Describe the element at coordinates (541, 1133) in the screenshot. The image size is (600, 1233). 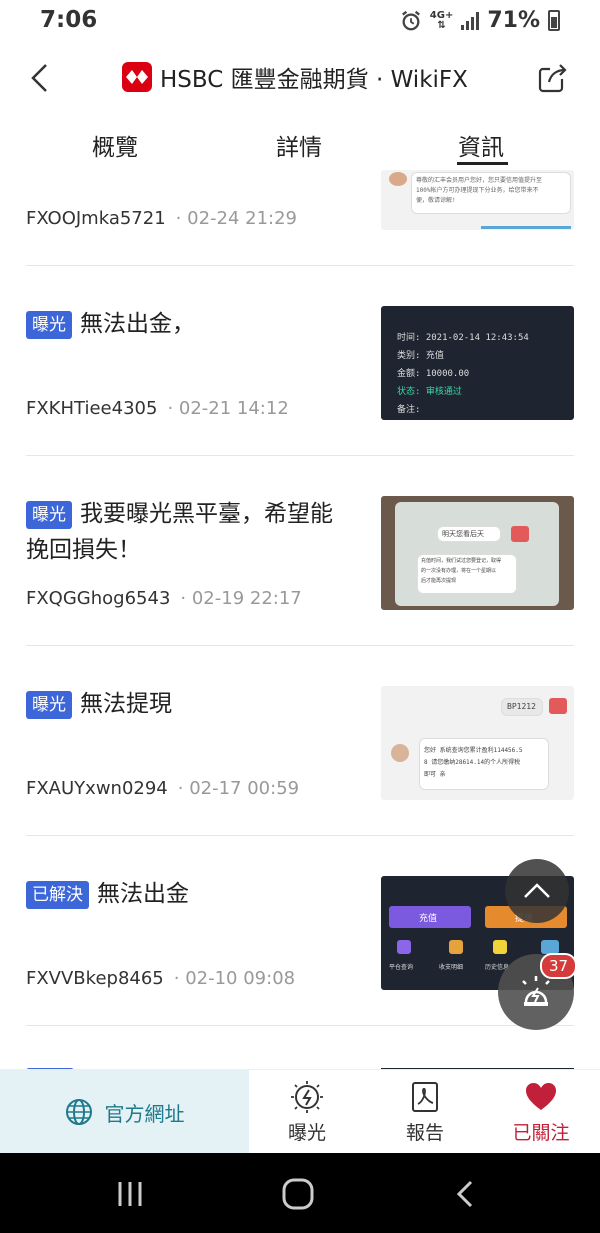
I see `followed-label: 已關注` at that location.